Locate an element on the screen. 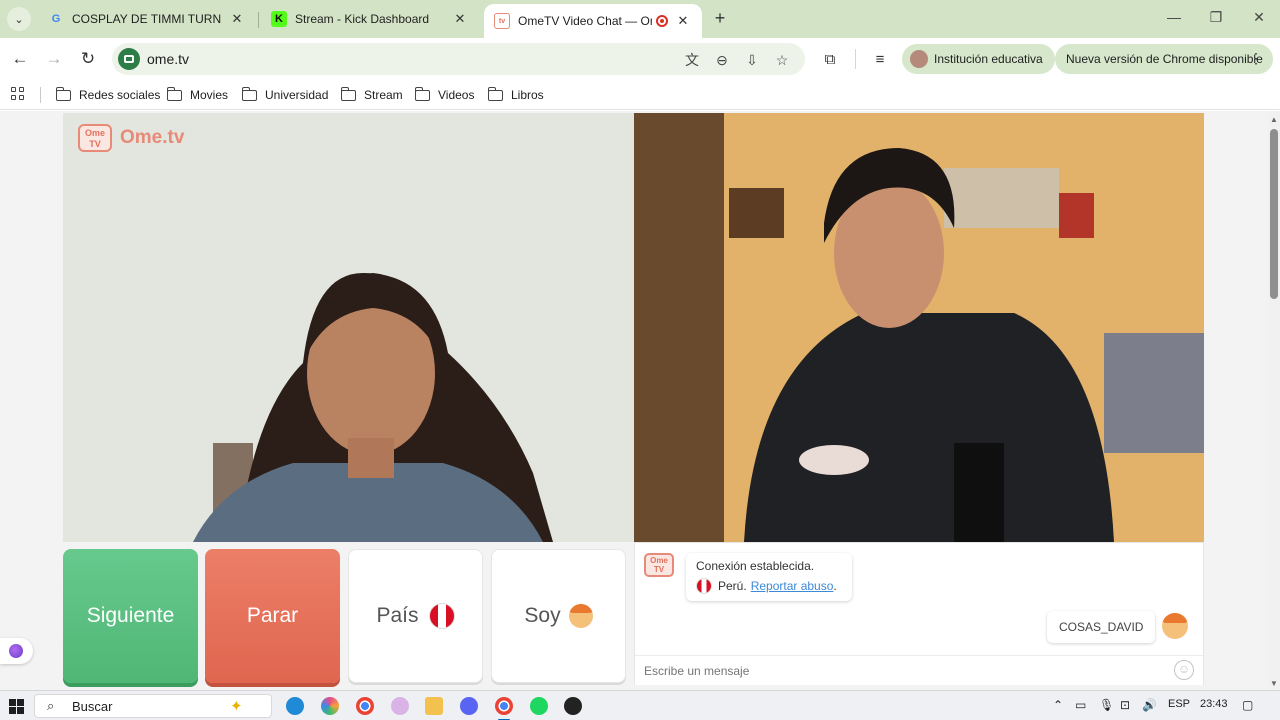  new-tab-button: + is located at coordinates (720, 19).